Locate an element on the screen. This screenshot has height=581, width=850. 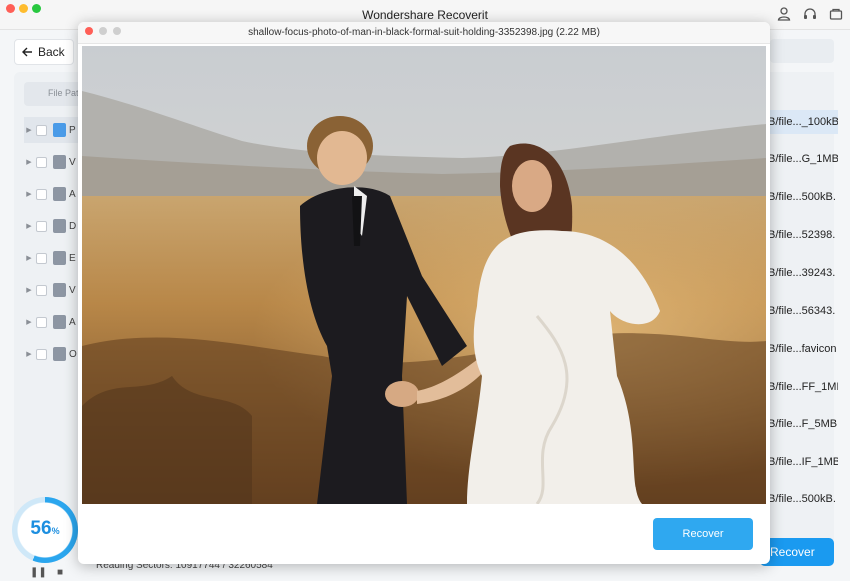
file-list-item: B/file...FF_1MB is located at coordinates (803, 387).